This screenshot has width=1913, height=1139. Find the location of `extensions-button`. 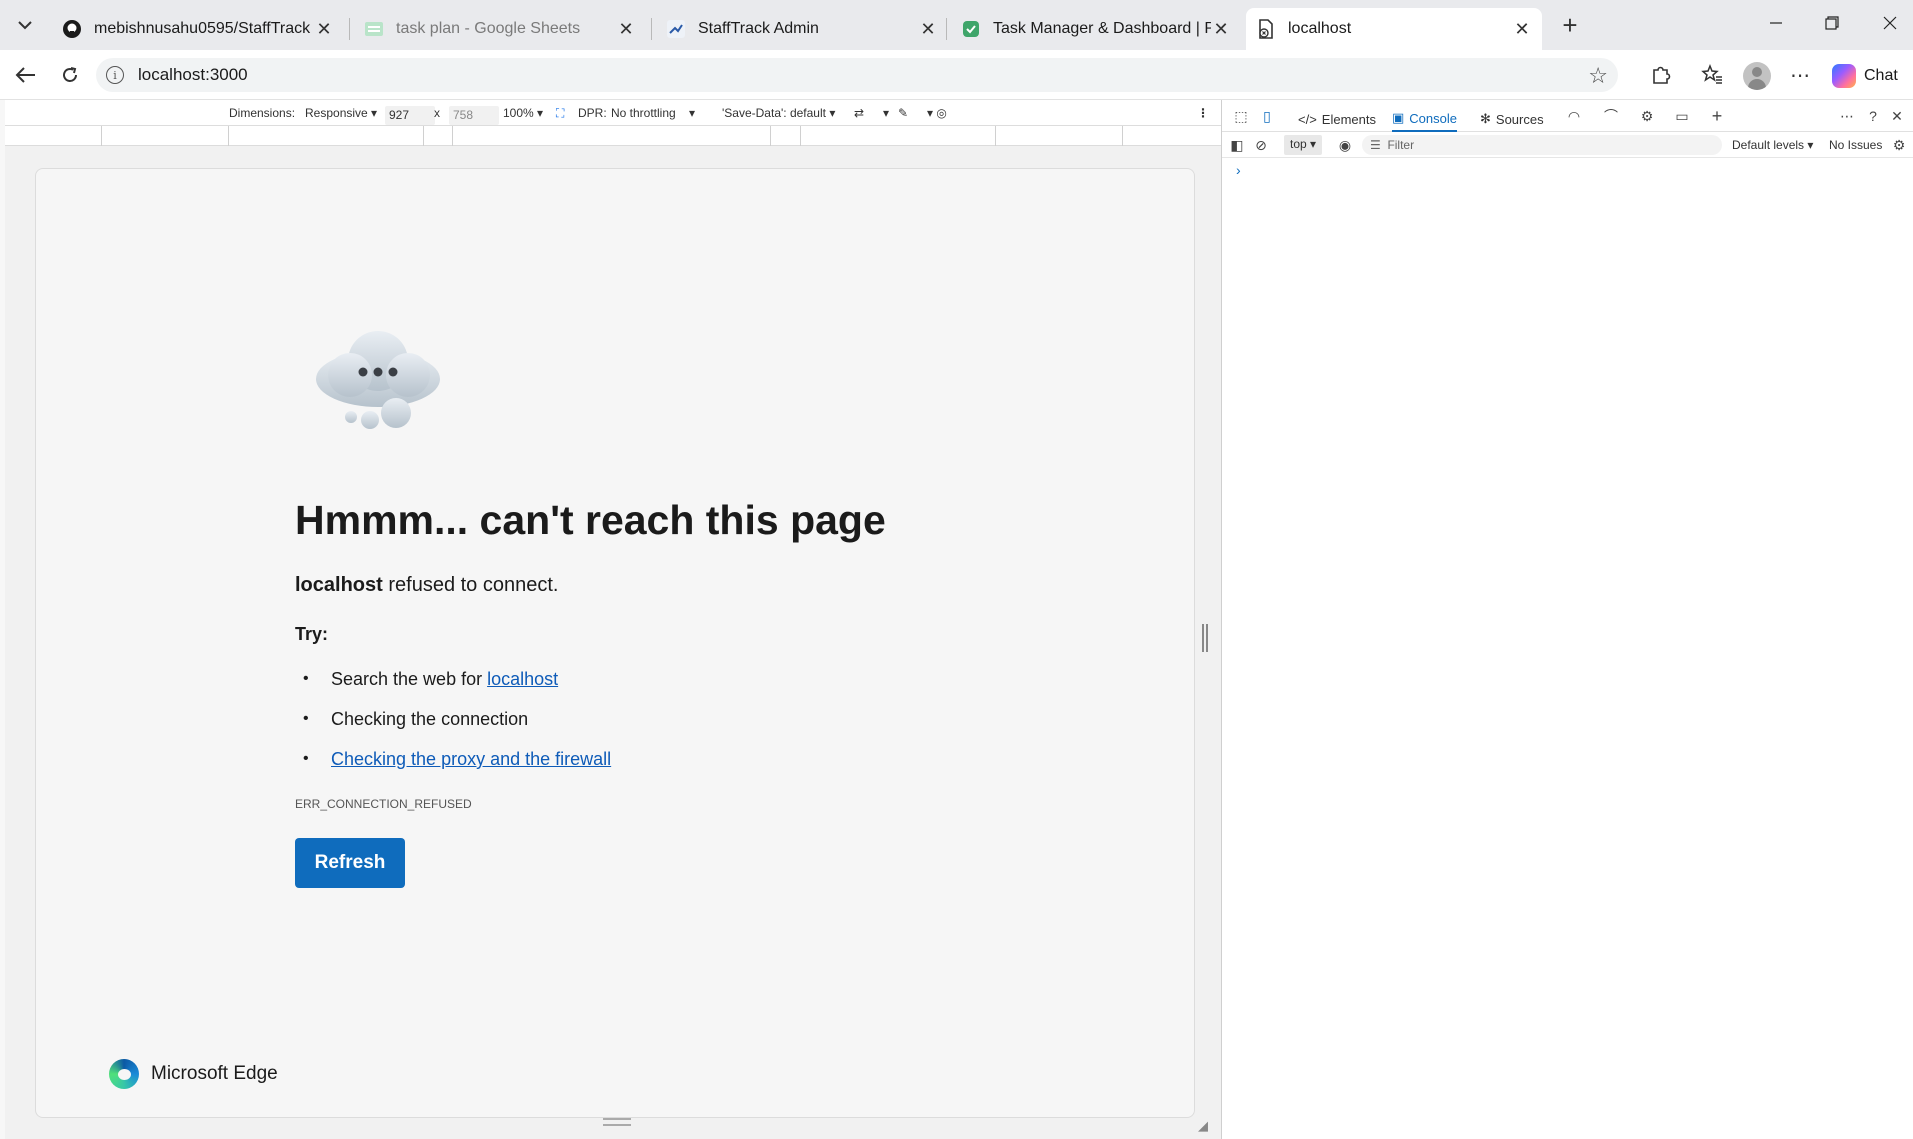

extensions-button is located at coordinates (1661, 75).